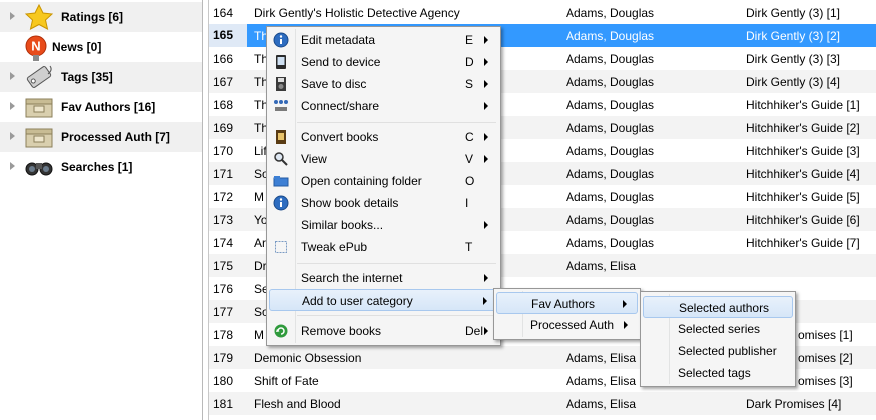  What do you see at coordinates (334, 247) in the screenshot?
I see `menu-item-label: Tweak ePub` at bounding box center [334, 247].